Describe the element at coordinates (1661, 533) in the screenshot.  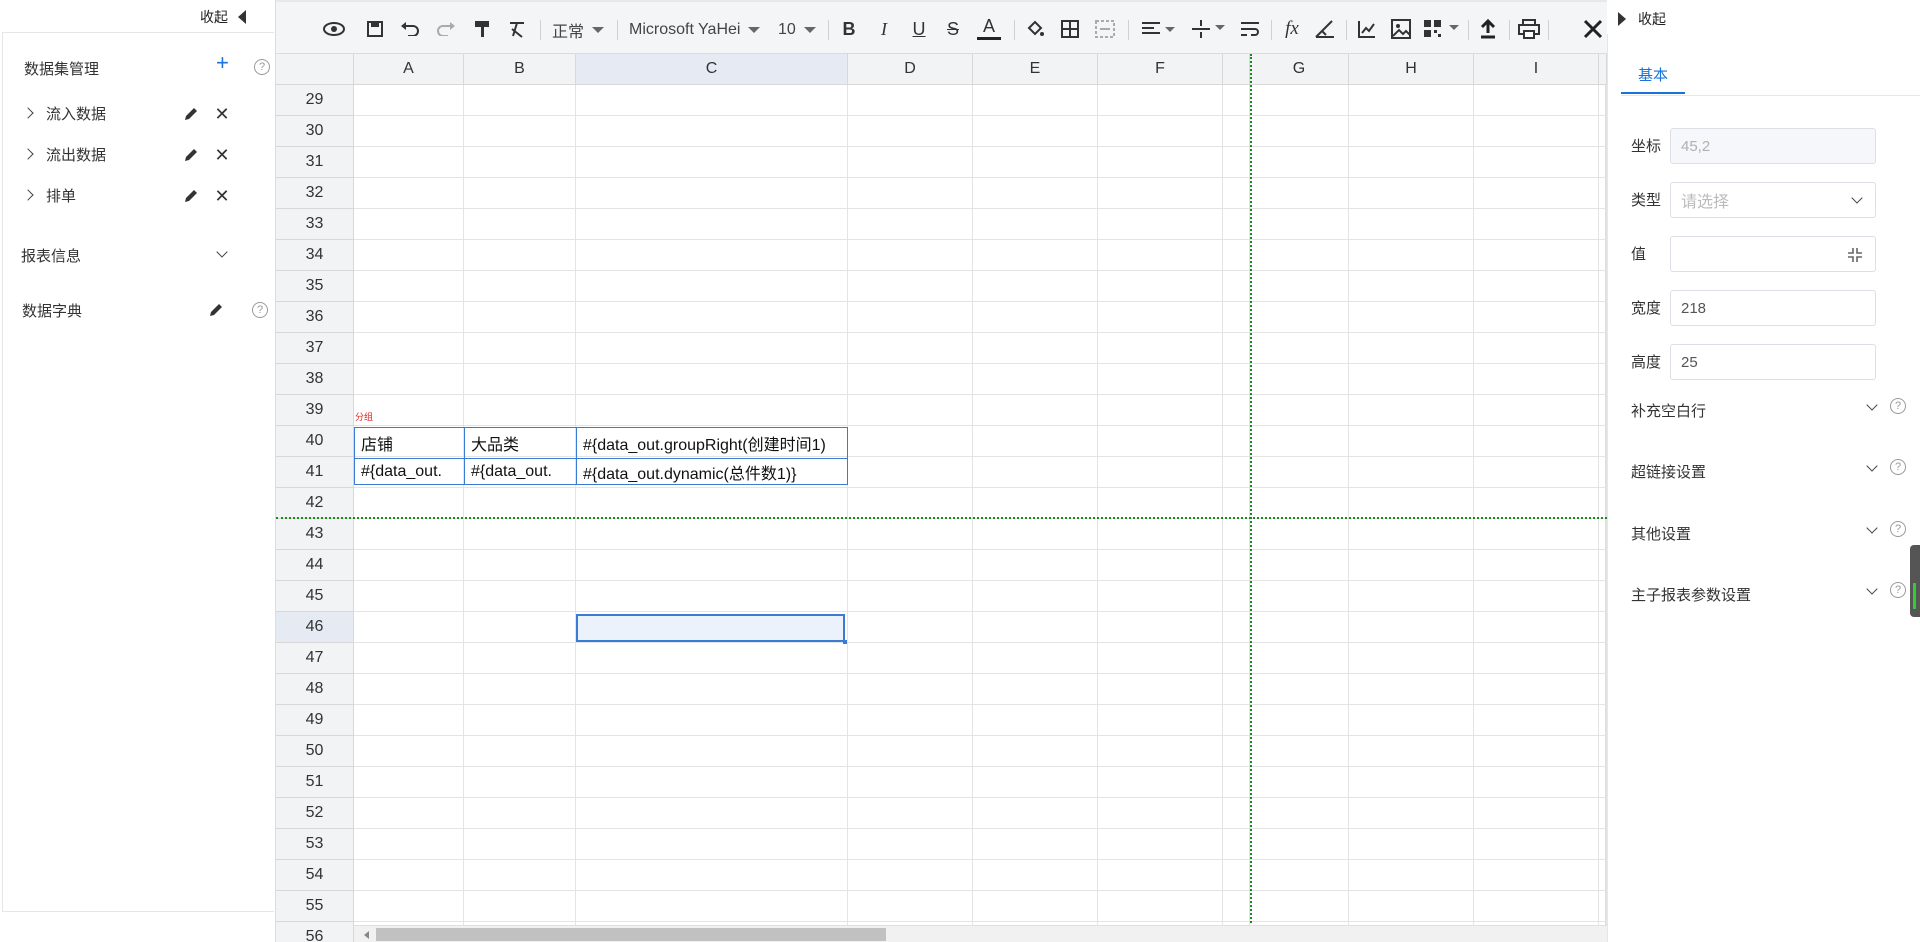
I see `other-settings-section: 其他设置` at that location.